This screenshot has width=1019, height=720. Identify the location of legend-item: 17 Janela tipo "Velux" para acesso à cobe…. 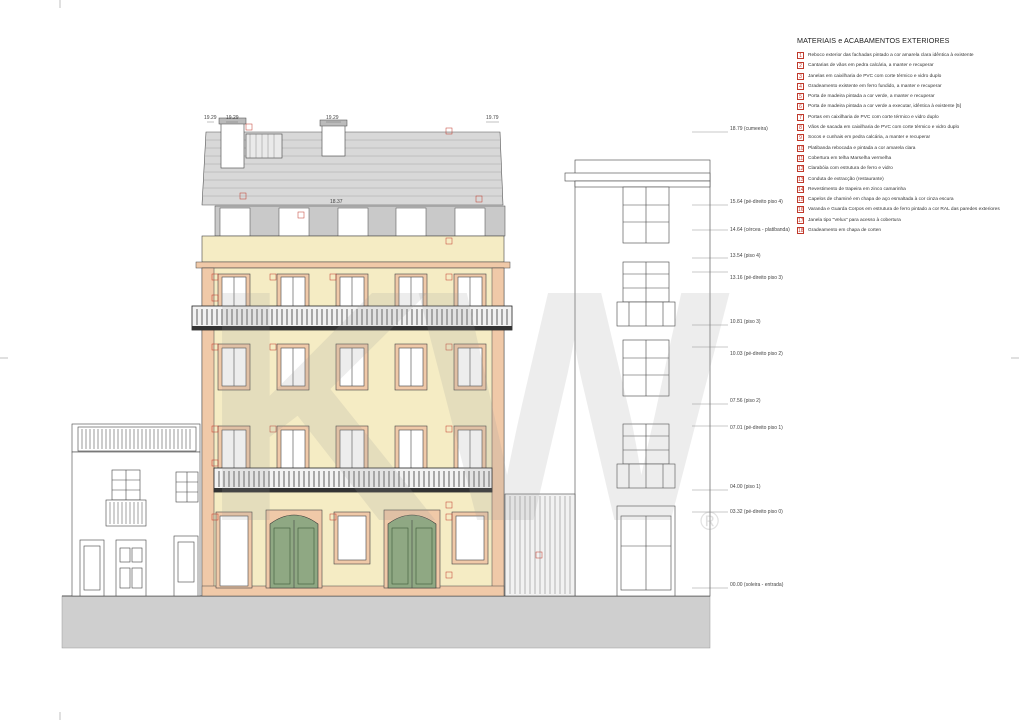
(905, 221).